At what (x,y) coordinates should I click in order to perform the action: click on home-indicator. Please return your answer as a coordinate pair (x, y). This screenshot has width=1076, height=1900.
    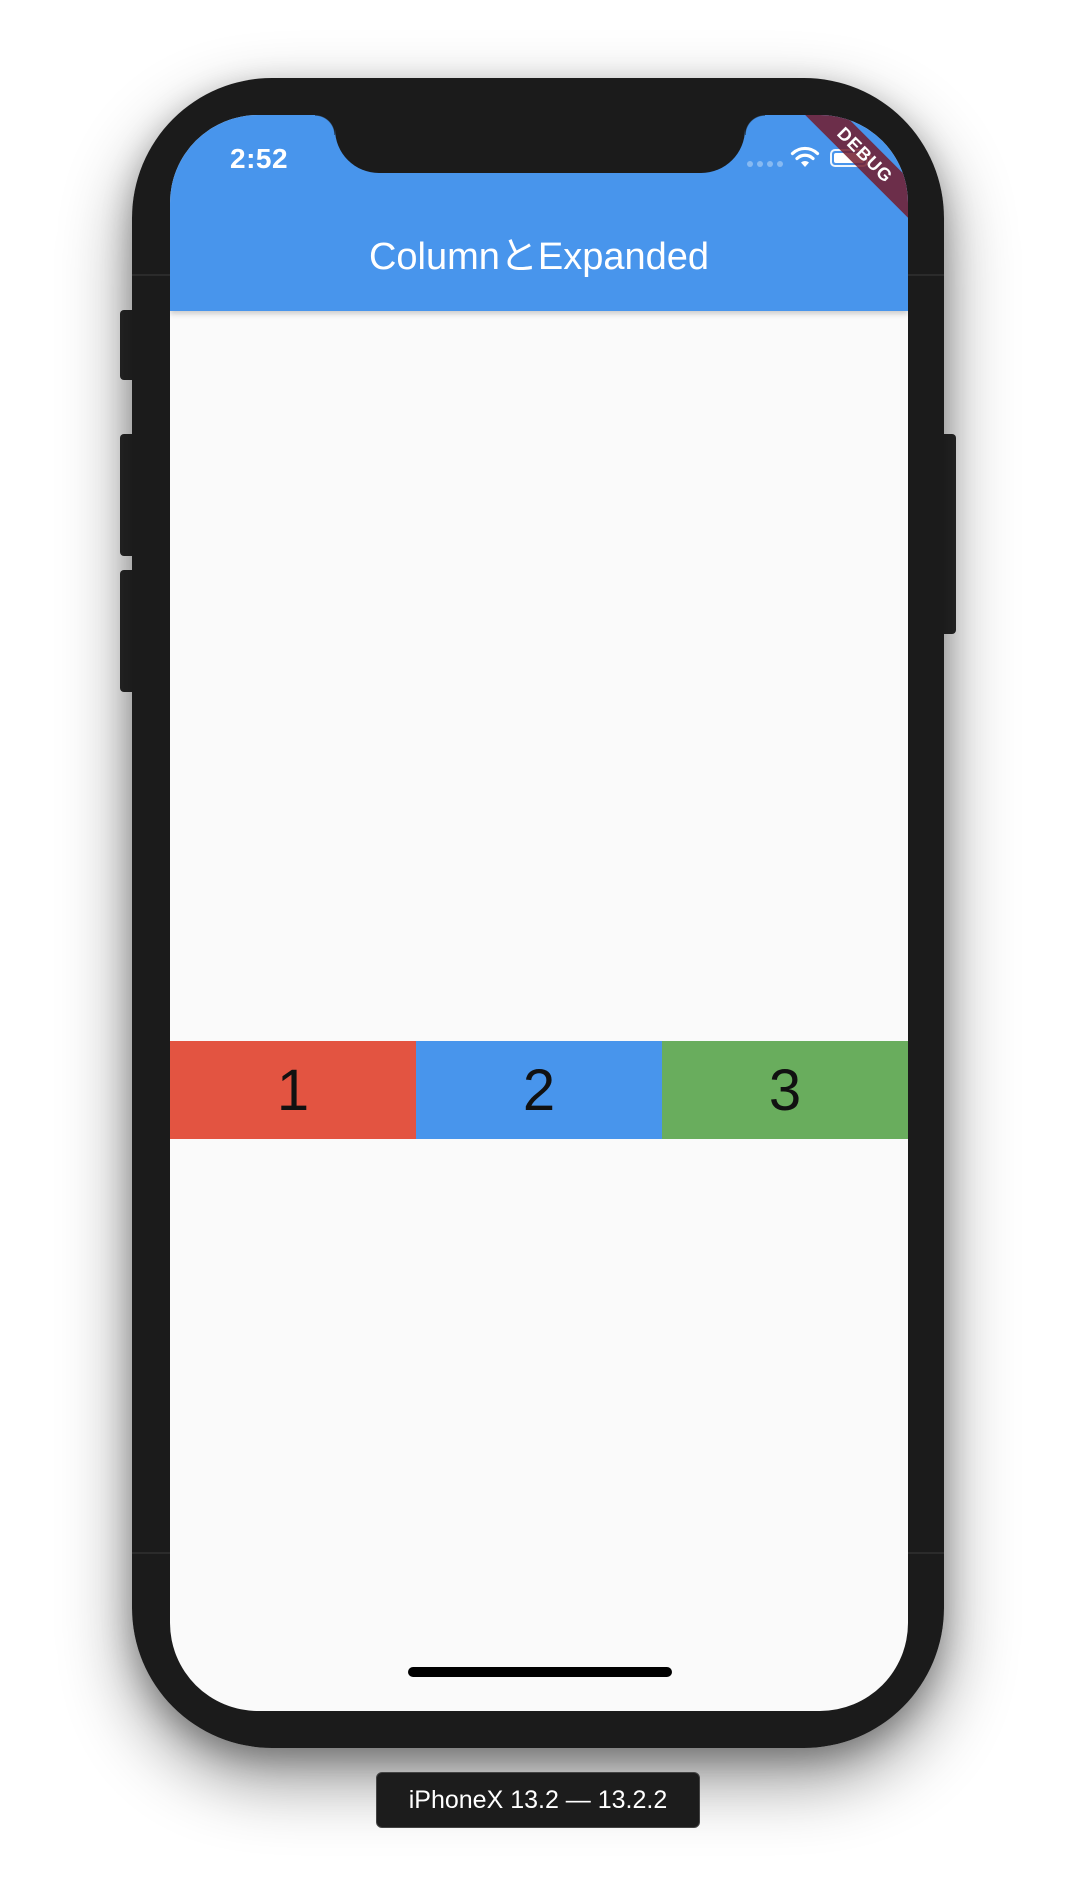
    Looking at the image, I should click on (540, 1672).